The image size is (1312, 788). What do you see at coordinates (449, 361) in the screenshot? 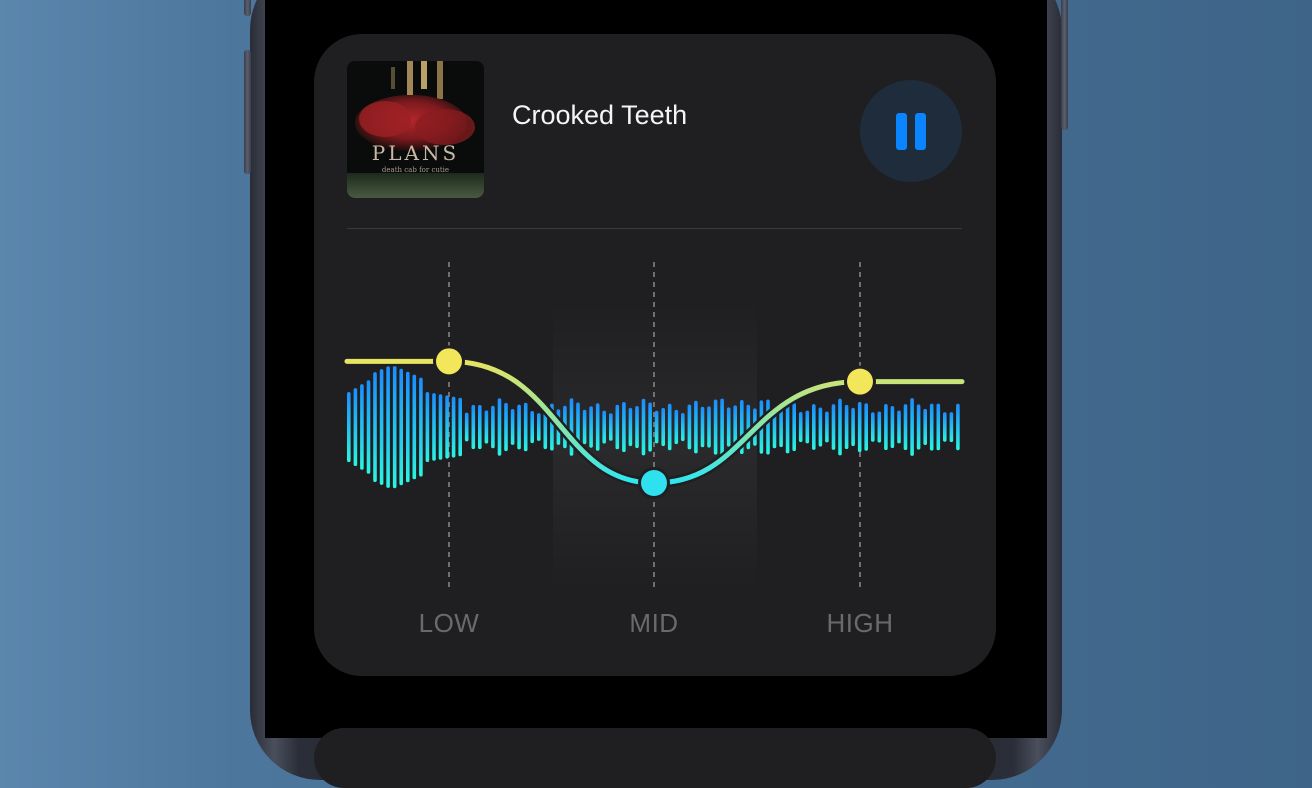
I see `eq-handle-low` at bounding box center [449, 361].